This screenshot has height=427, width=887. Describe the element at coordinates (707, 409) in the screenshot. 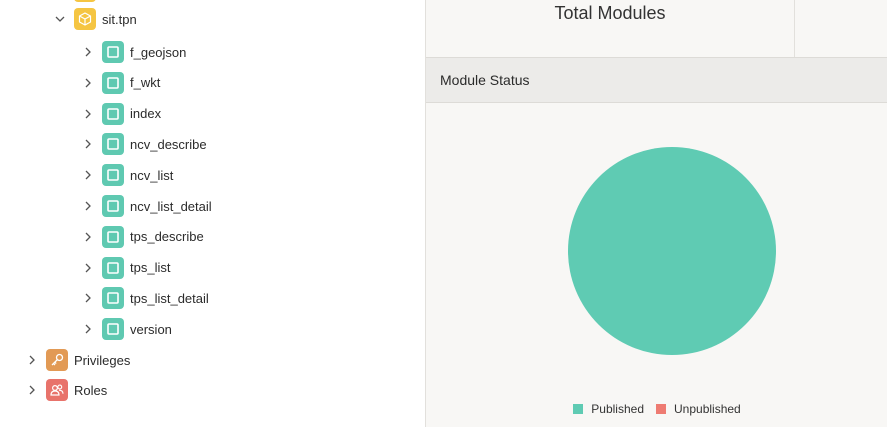

I see `legend-label: Unpublished` at that location.